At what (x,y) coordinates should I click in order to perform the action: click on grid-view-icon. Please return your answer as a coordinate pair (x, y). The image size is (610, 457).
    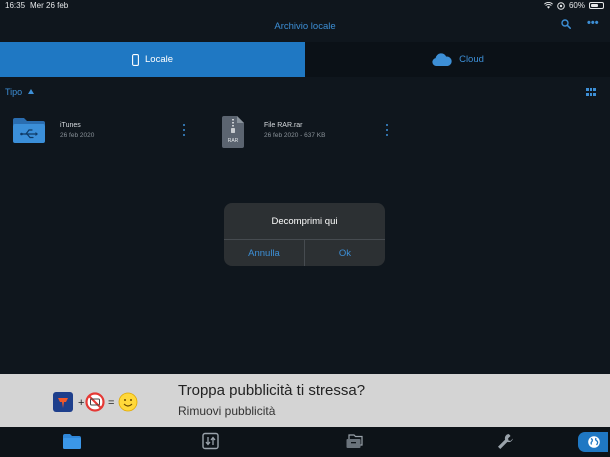
    Looking at the image, I should click on (591, 92).